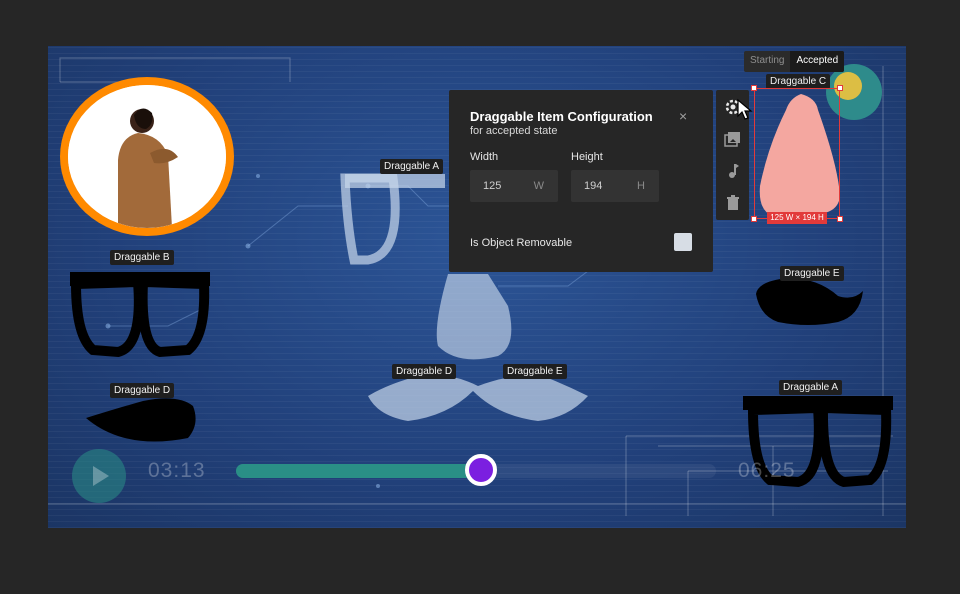 Image resolution: width=960 pixels, height=594 pixels. Describe the element at coordinates (745, 109) in the screenshot. I see `cursor-pointer-icon` at that location.